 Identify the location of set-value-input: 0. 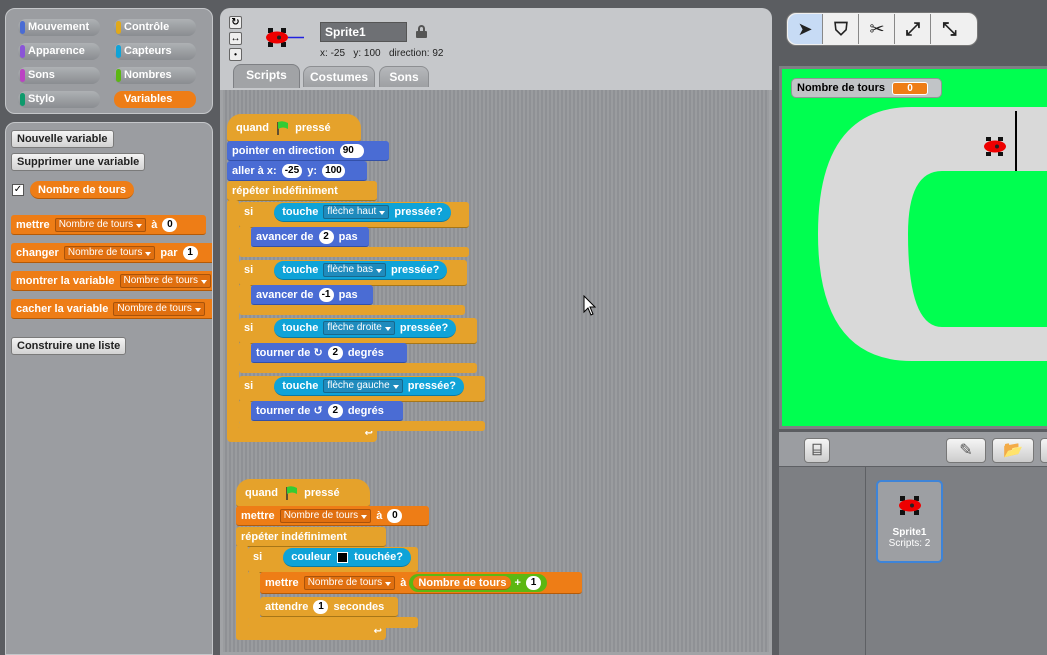
(170, 225).